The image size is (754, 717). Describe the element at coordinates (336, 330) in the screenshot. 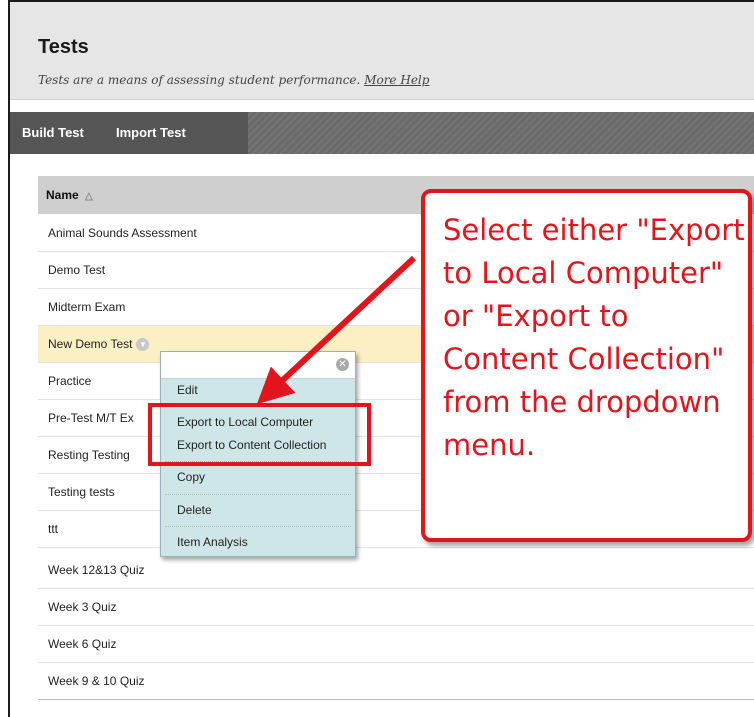

I see `arrow-line` at that location.